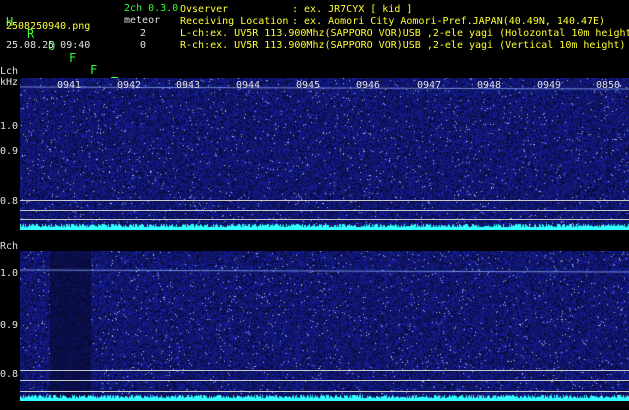  What do you see at coordinates (9, 82) in the screenshot?
I see `lch-unit: kHz` at bounding box center [9, 82].